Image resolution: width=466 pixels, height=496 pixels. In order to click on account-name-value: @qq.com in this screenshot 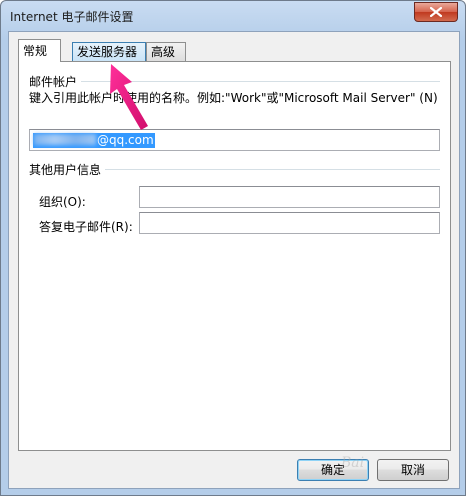, I will do `click(94, 140)`.